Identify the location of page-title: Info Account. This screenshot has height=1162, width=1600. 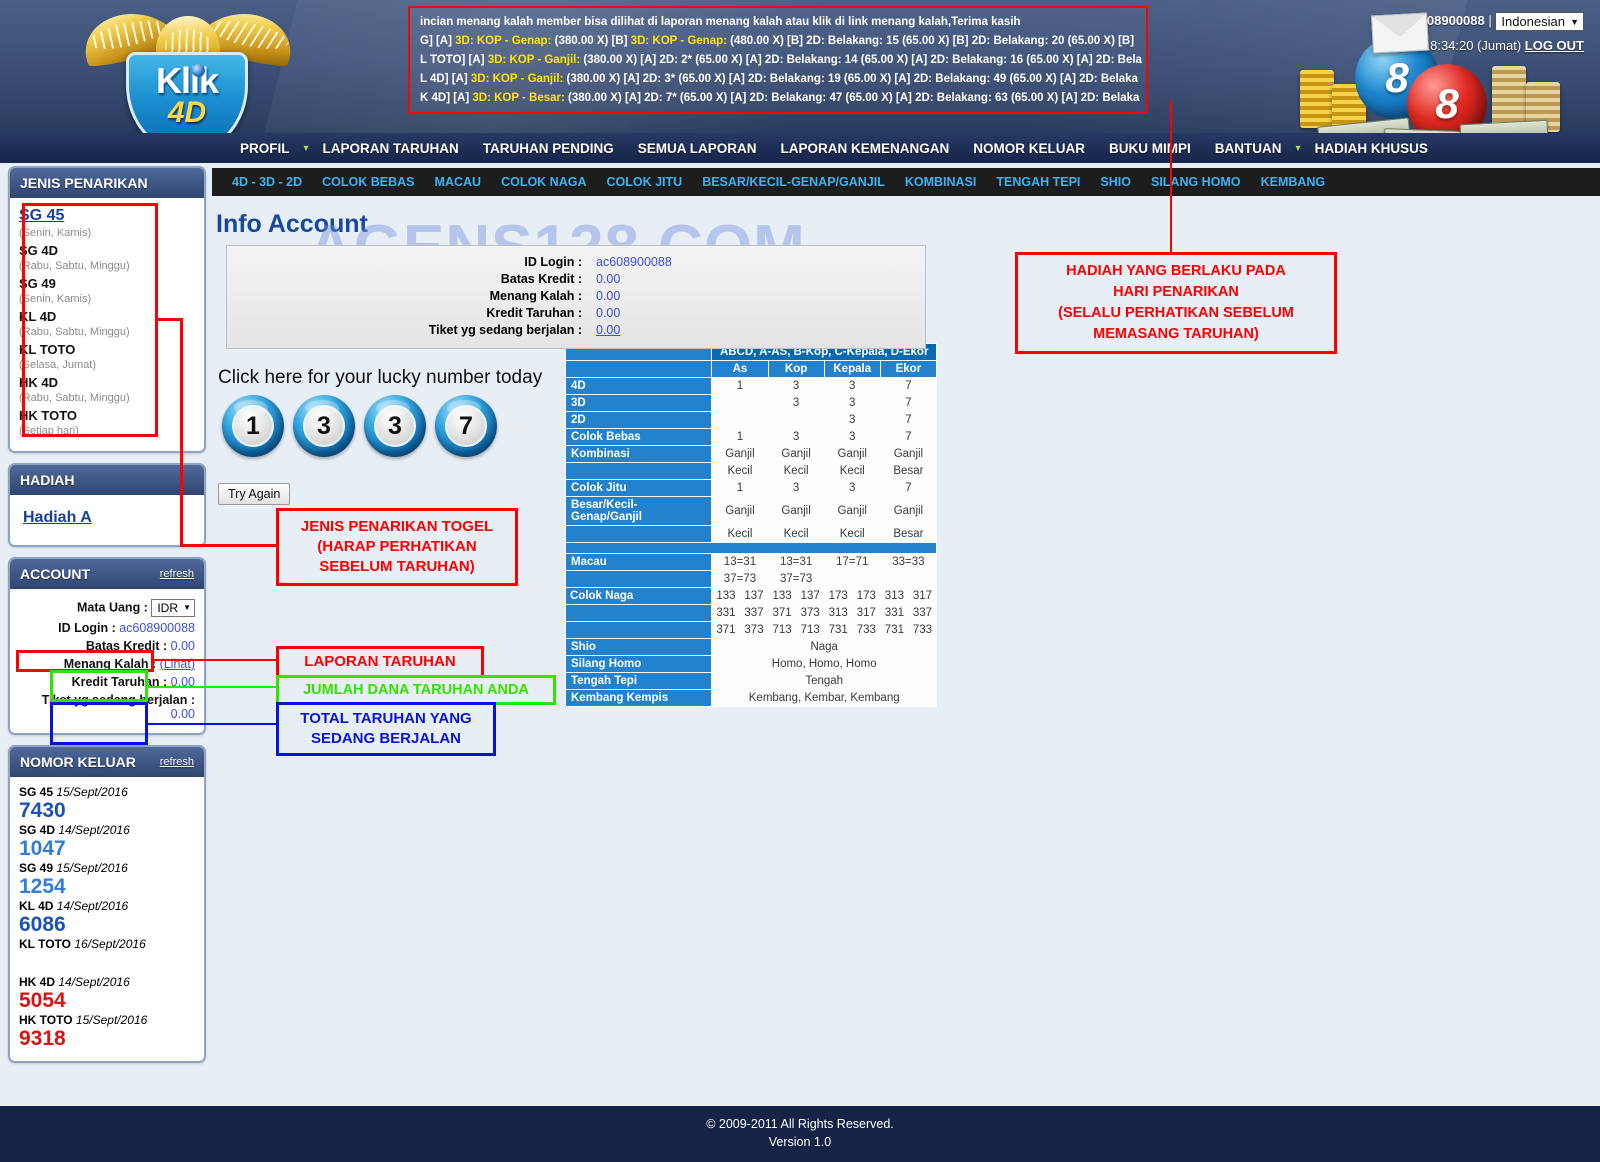
(292, 224).